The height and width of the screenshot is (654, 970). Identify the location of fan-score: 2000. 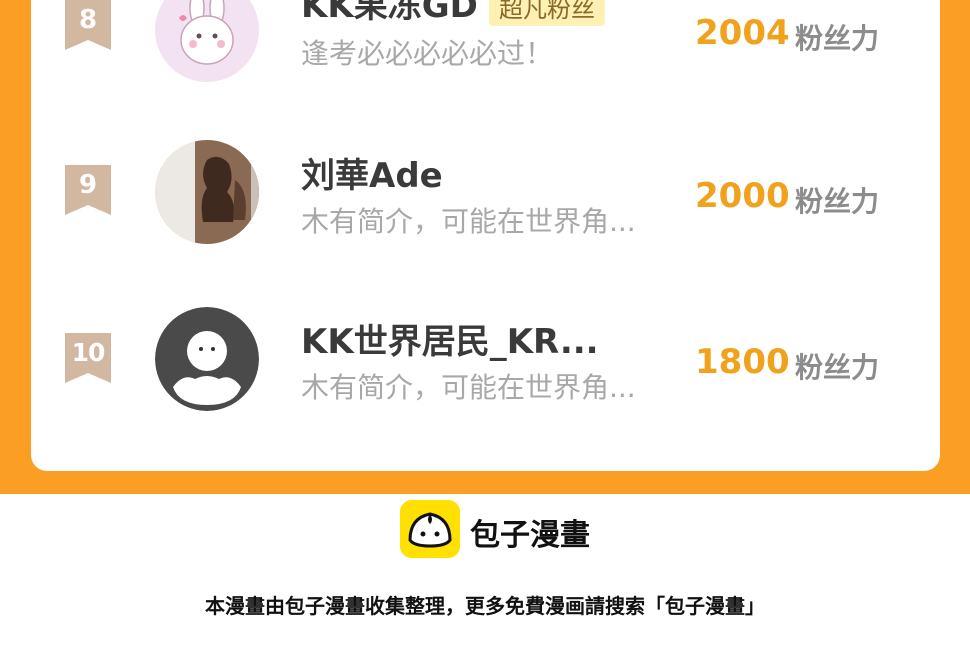
(742, 196).